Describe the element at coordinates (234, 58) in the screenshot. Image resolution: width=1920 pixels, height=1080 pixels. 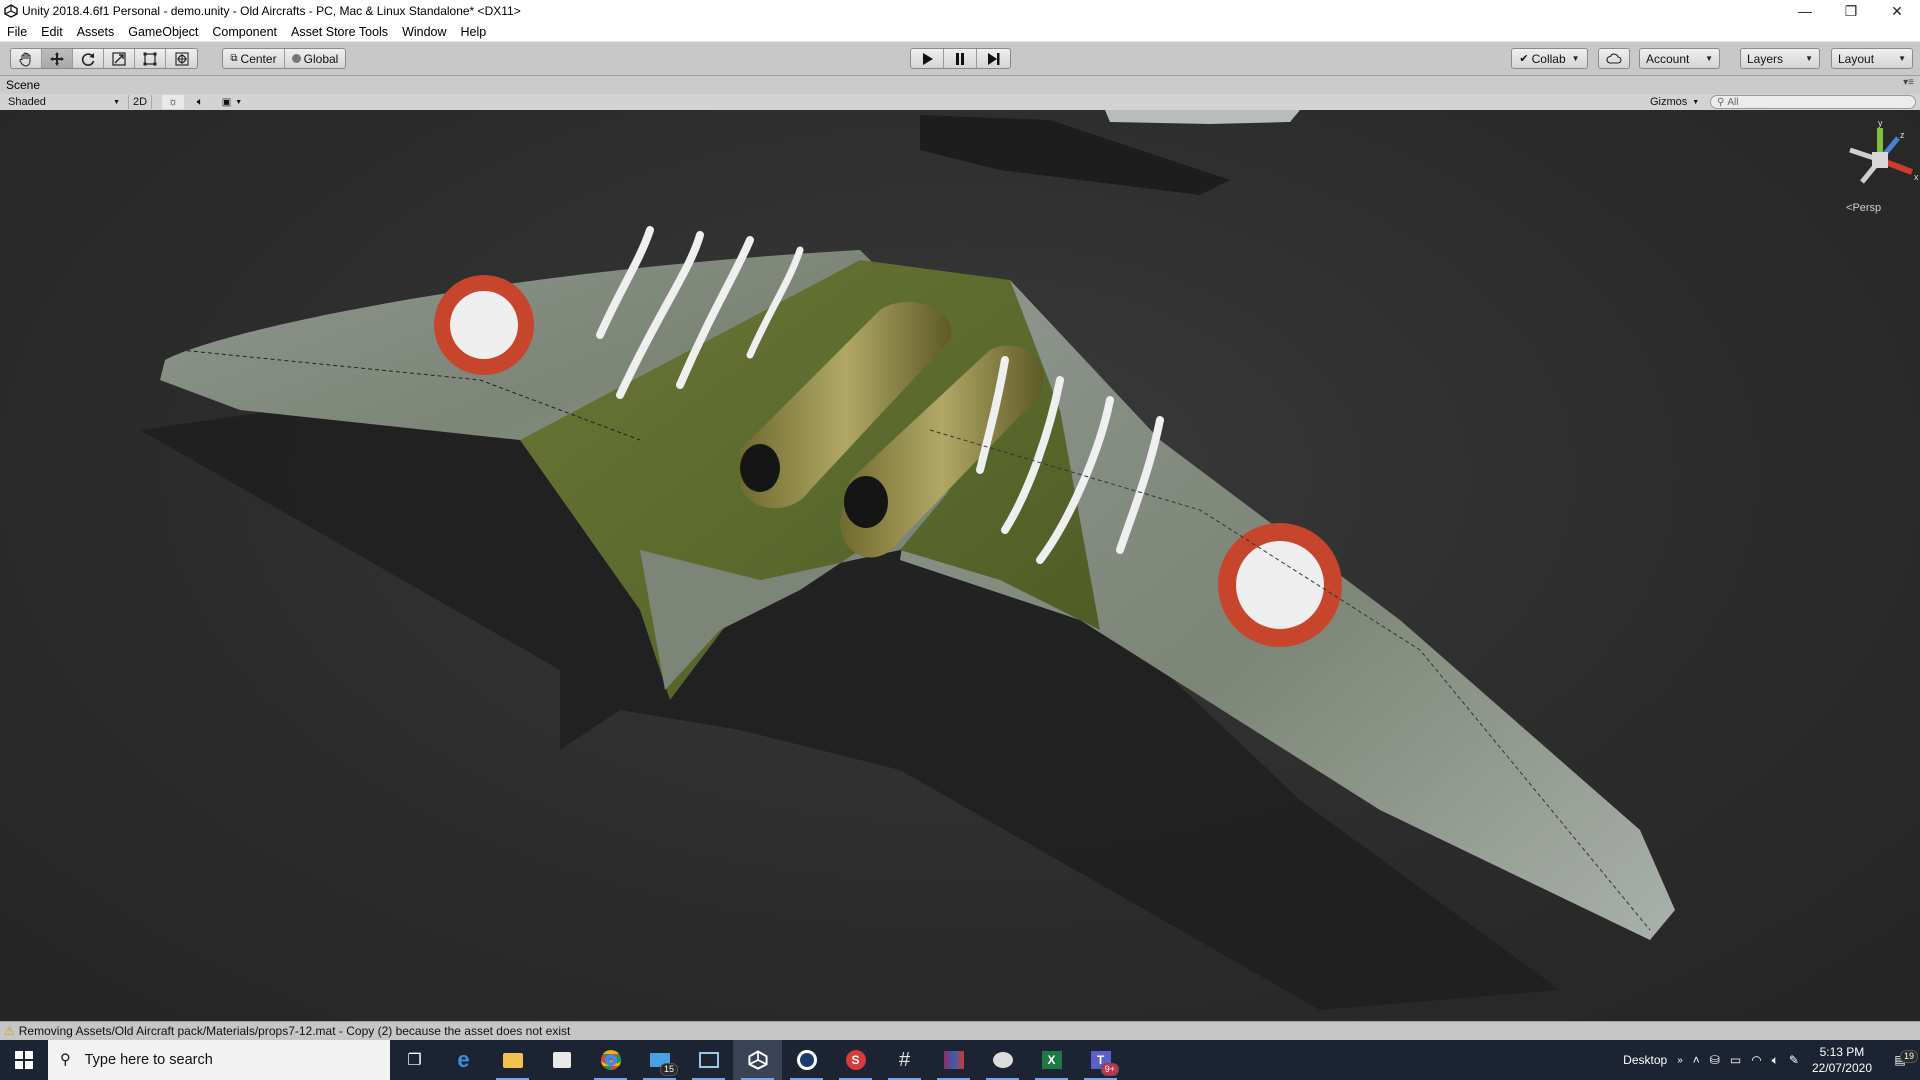
I see `pivot-mode-icon: ⧉` at that location.